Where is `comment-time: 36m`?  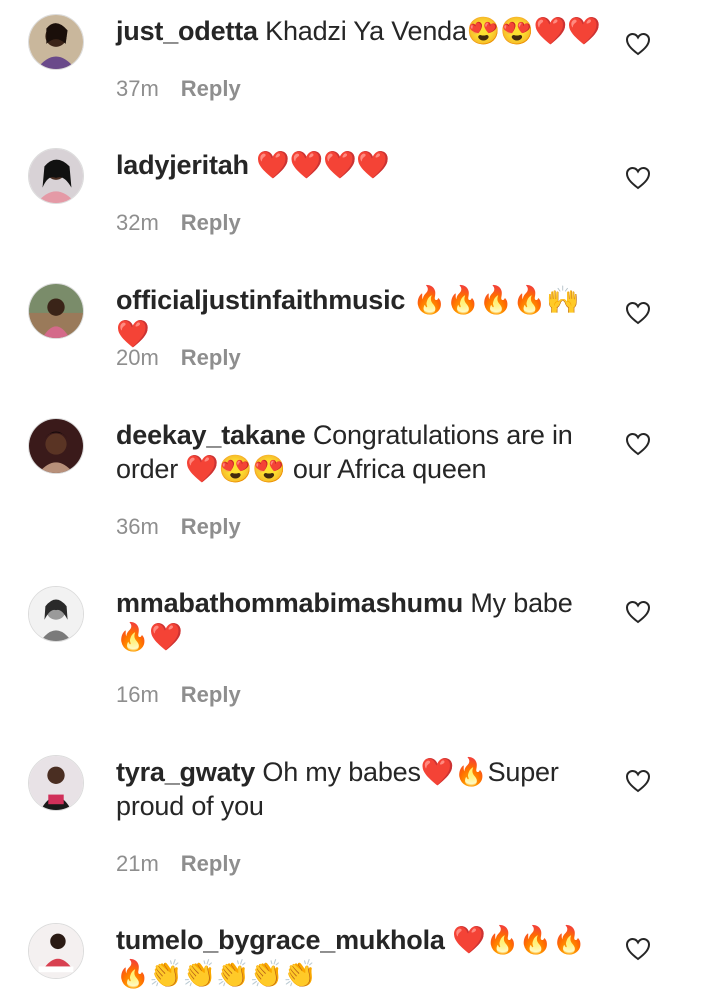 comment-time: 36m is located at coordinates (137, 526).